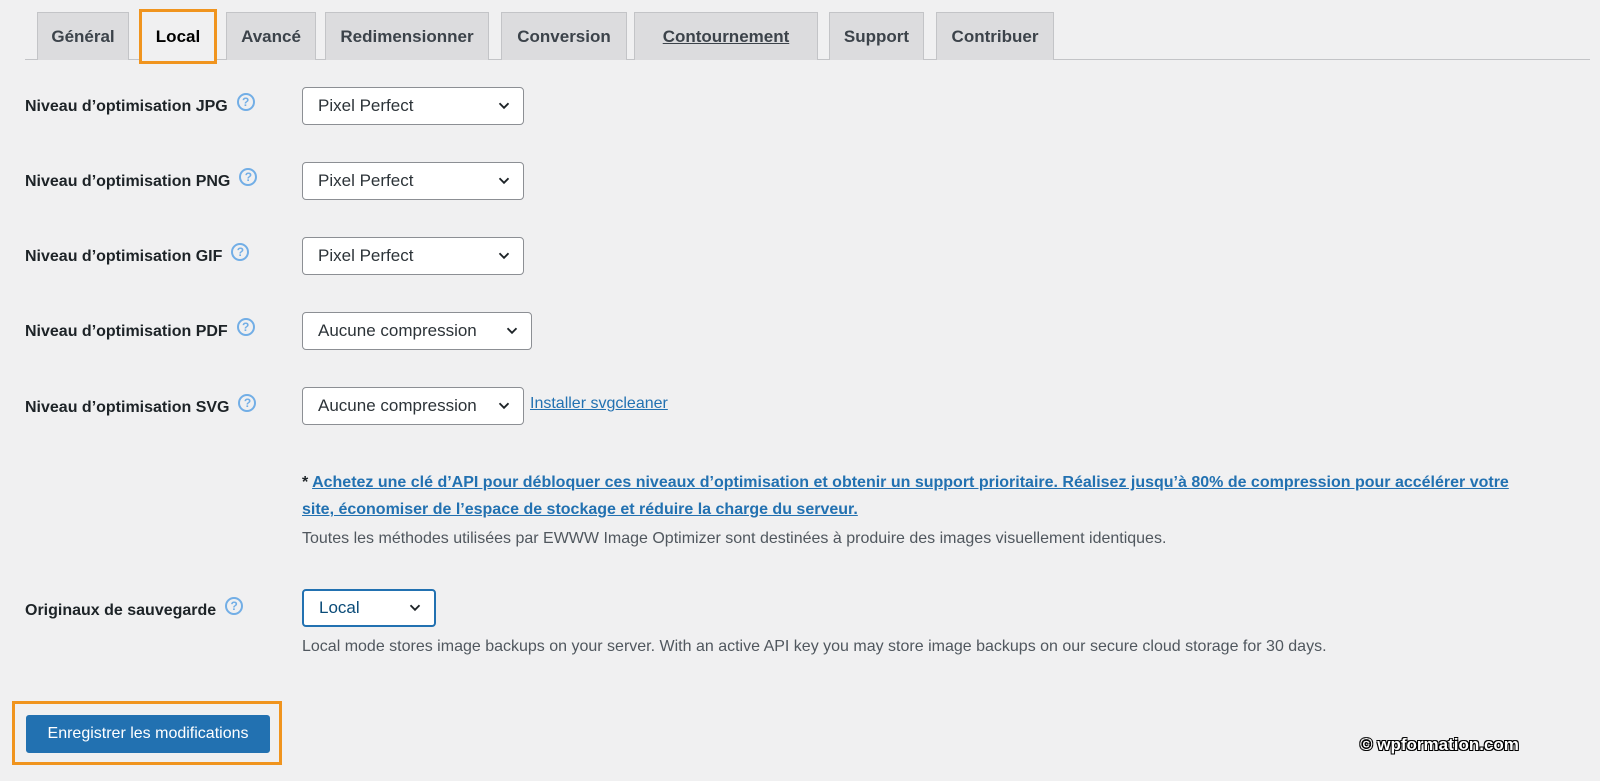  I want to click on jpg-select-value: Pixel Perfect, so click(366, 105).